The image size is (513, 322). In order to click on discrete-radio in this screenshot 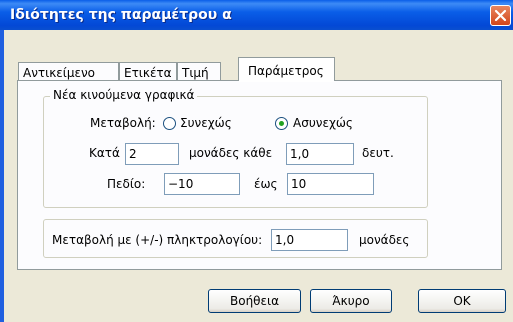, I will do `click(281, 123)`.